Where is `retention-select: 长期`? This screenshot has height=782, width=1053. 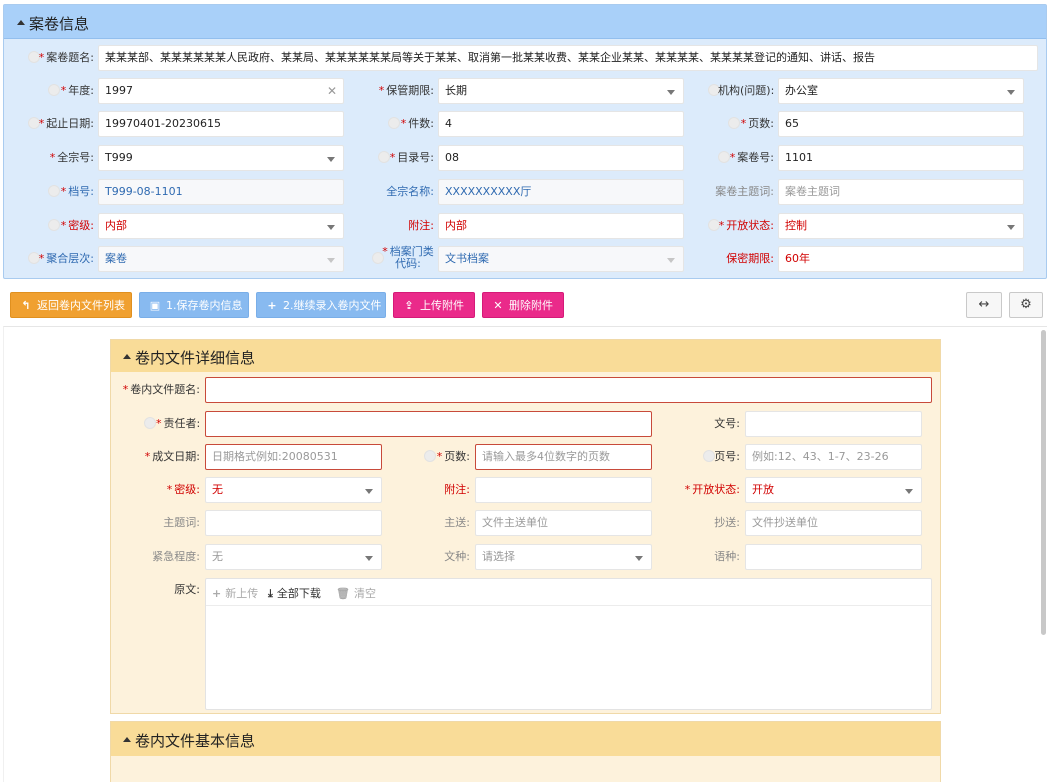
retention-select: 长期 is located at coordinates (561, 91).